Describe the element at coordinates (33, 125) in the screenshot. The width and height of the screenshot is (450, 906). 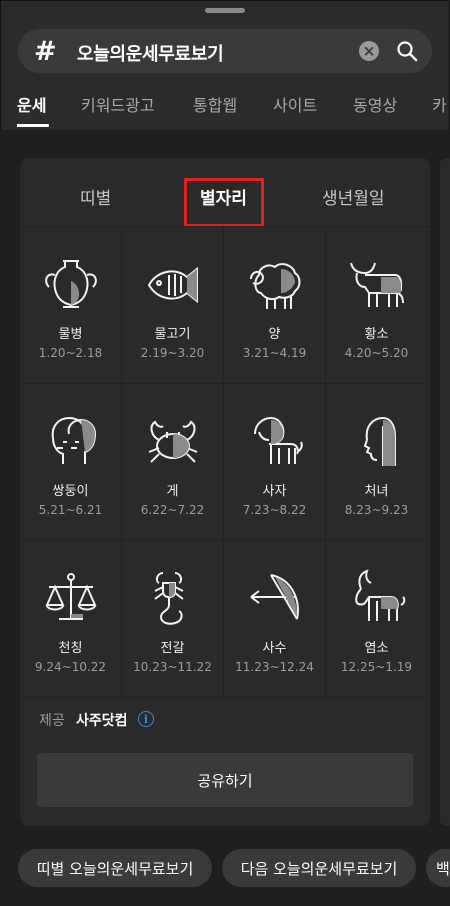
I see `active-tab-indicator` at that location.